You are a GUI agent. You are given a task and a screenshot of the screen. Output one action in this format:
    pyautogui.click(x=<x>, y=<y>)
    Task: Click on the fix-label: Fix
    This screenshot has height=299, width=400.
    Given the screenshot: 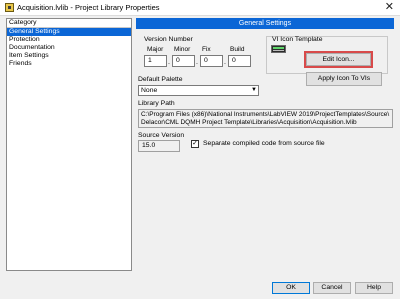 What is the action you would take?
    pyautogui.click(x=206, y=49)
    